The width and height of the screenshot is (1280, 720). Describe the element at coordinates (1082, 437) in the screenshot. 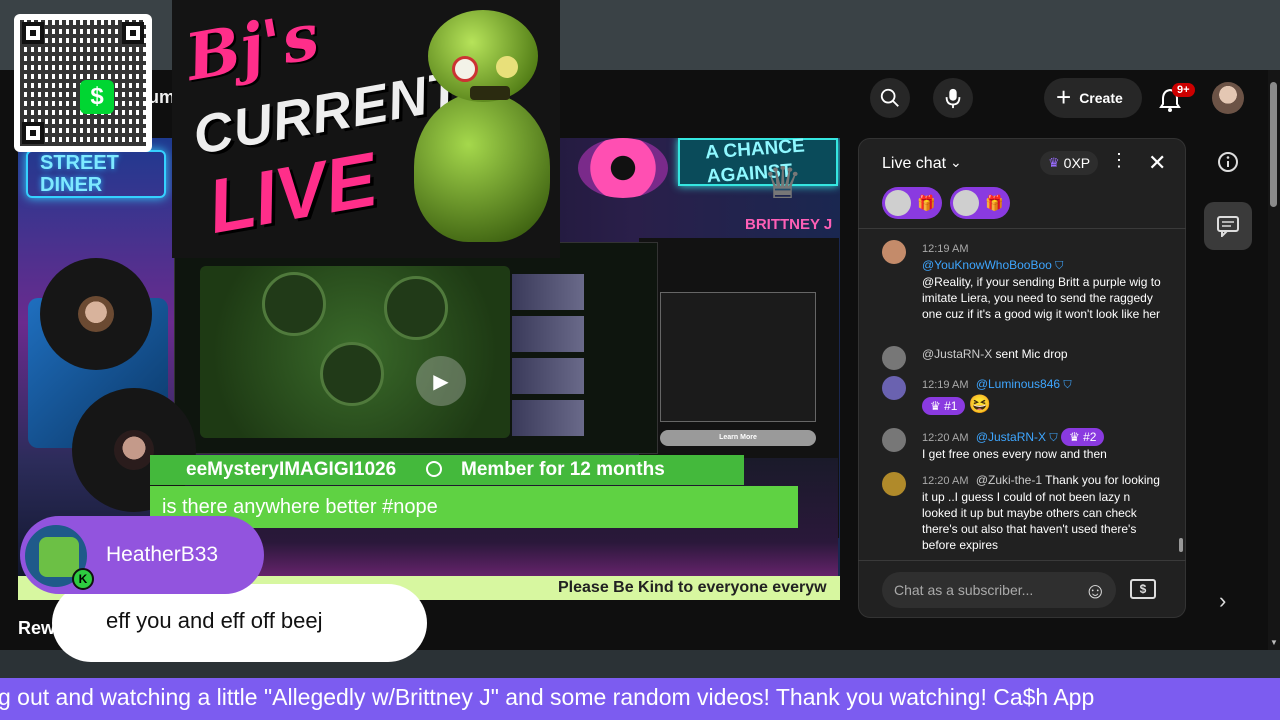

I see `rank-badge: ♛ #2` at that location.